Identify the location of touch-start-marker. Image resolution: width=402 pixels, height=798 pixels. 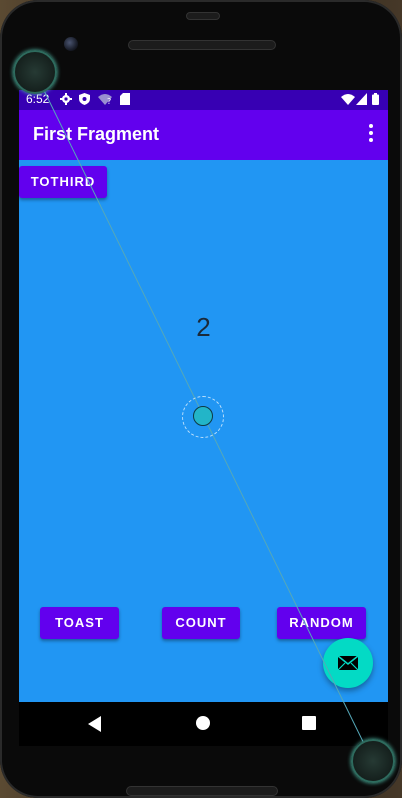
(35, 72).